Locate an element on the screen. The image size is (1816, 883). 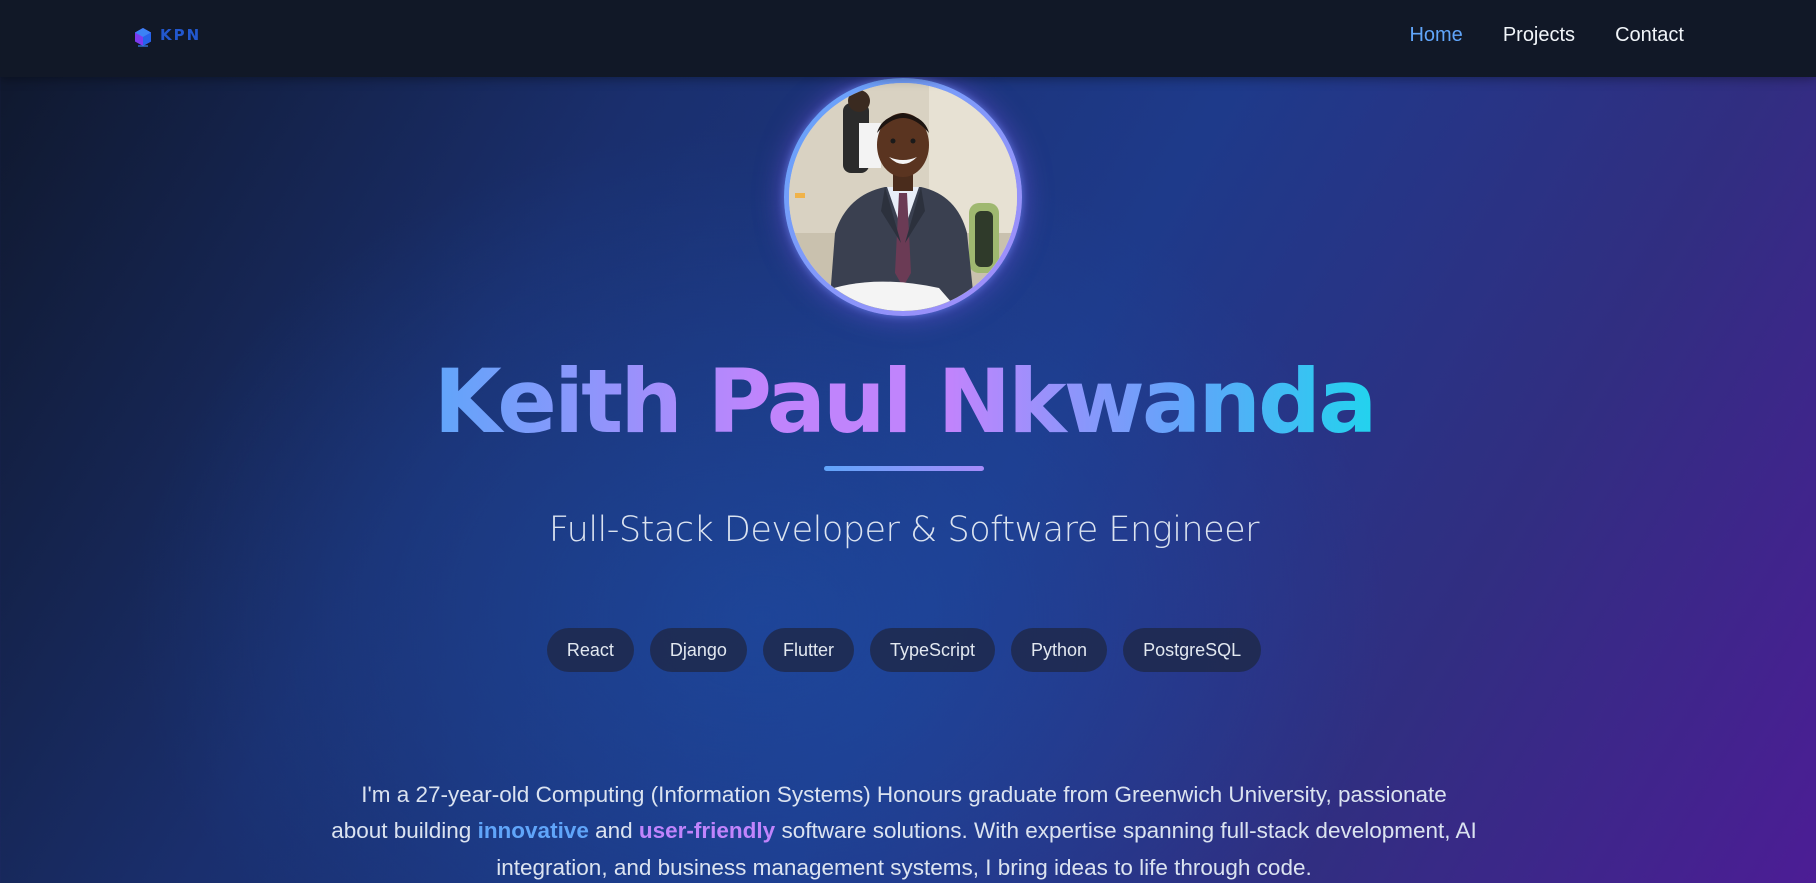
bio-highlight-user-friendly: user-friendly is located at coordinates (707, 830).